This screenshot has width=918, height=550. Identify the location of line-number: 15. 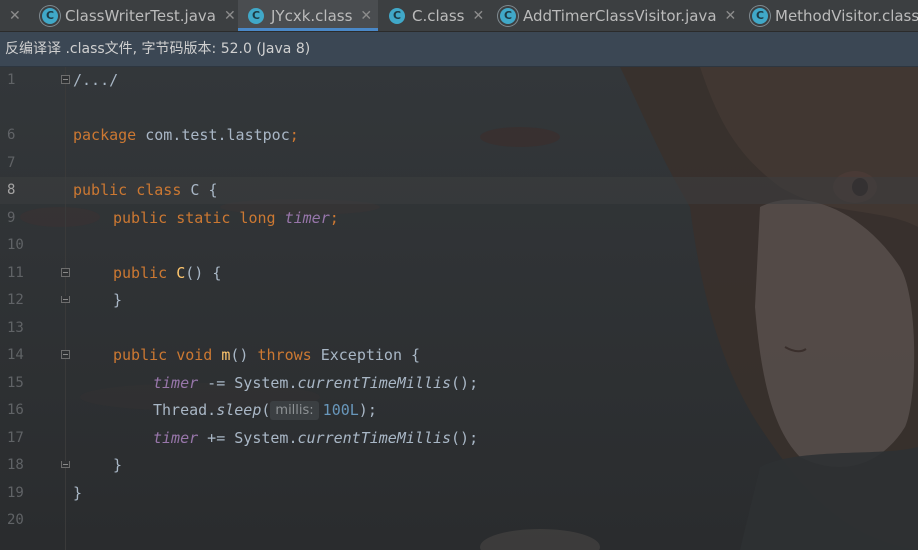
(15, 383).